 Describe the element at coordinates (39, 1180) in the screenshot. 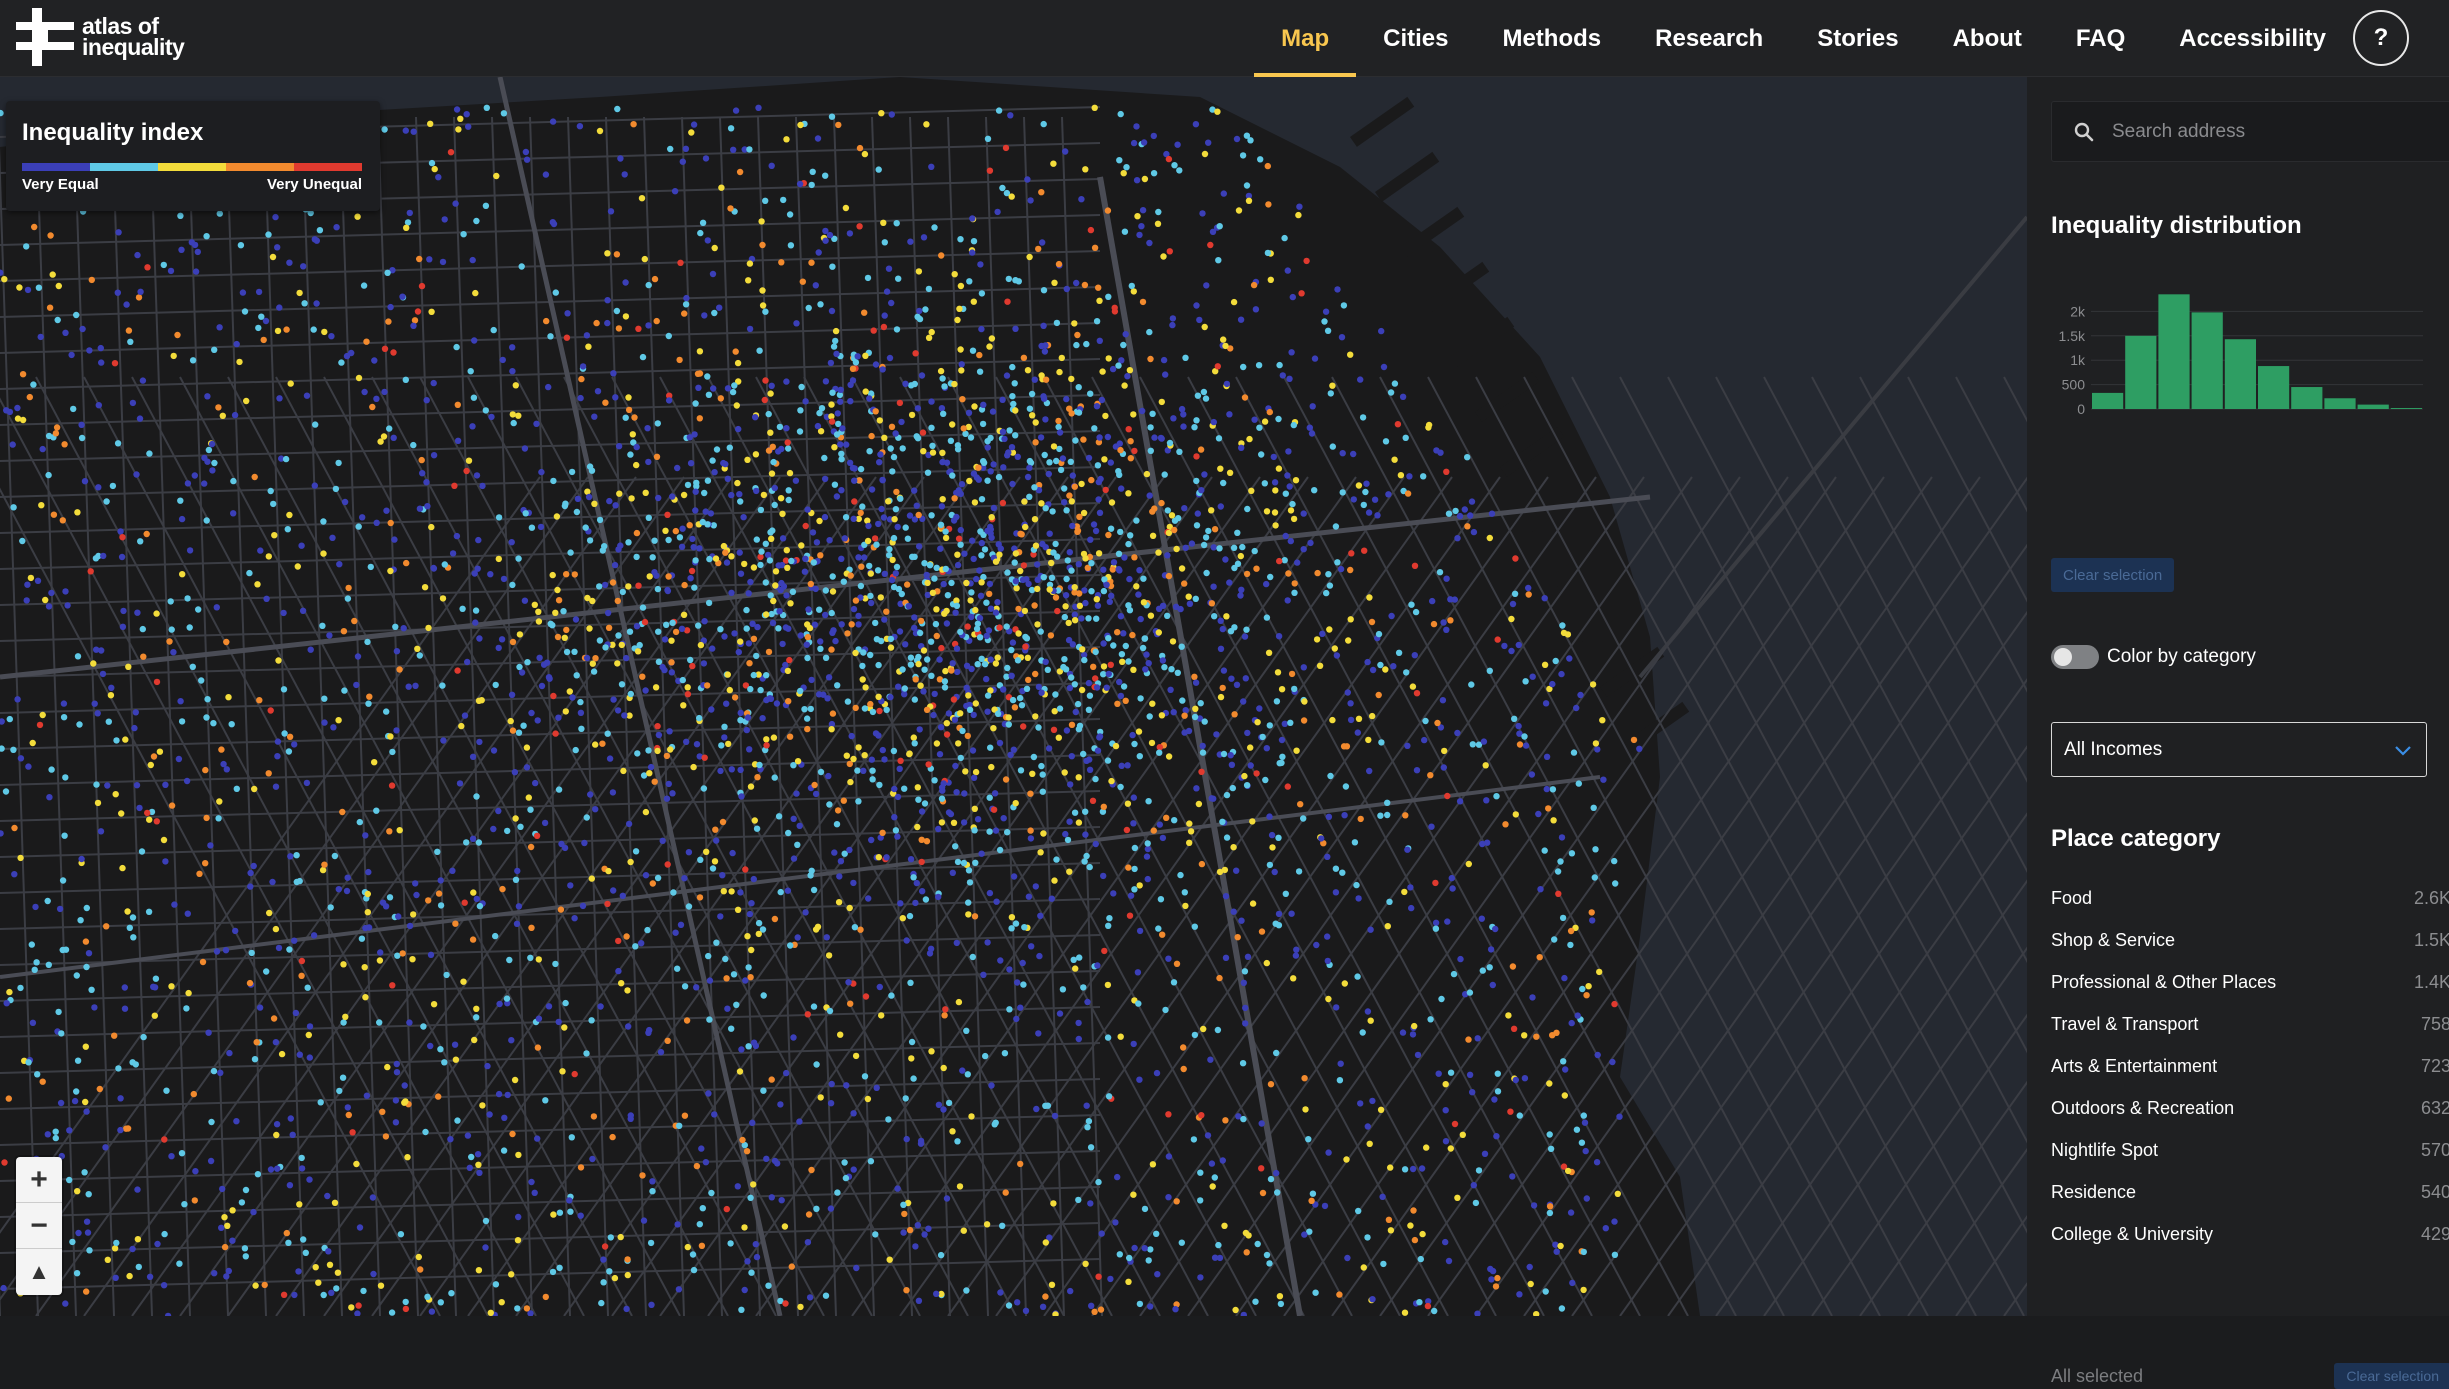

I see `zoom-in-button: +` at that location.